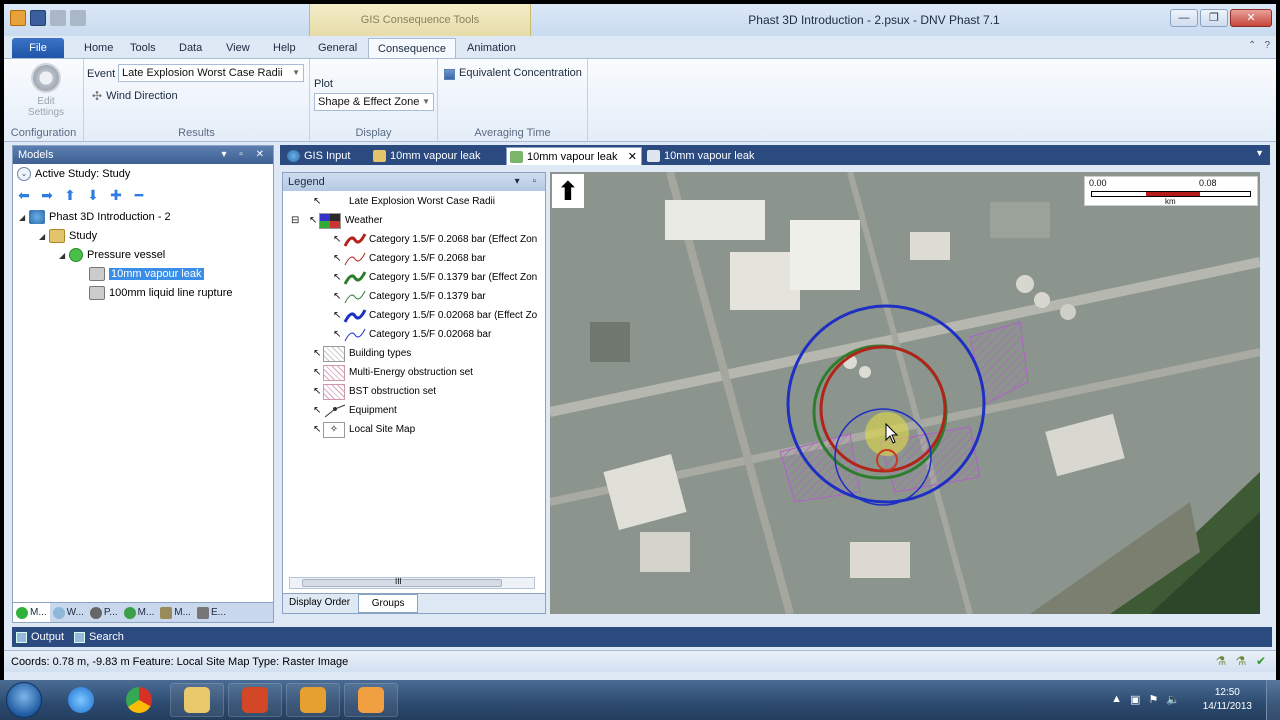 Image resolution: width=1280 pixels, height=720 pixels. What do you see at coordinates (437, 156) in the screenshot?
I see `doc-tab-vapour-leak-1: 10mm vapour leak` at bounding box center [437, 156].